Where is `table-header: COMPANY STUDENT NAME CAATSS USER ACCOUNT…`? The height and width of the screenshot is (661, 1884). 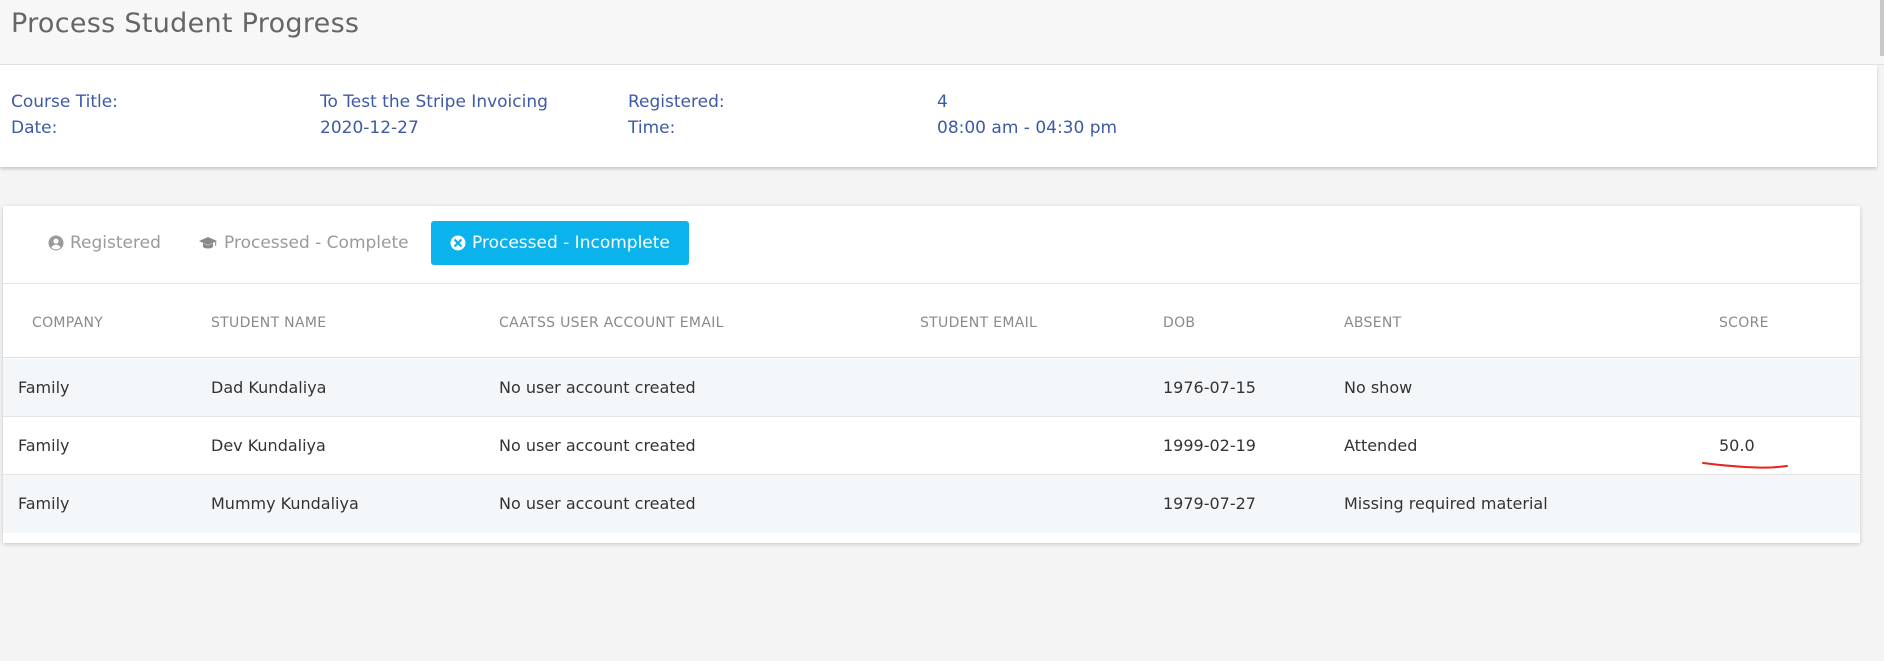 table-header: COMPANY STUDENT NAME CAATSS USER ACCOUNT… is located at coordinates (931, 321).